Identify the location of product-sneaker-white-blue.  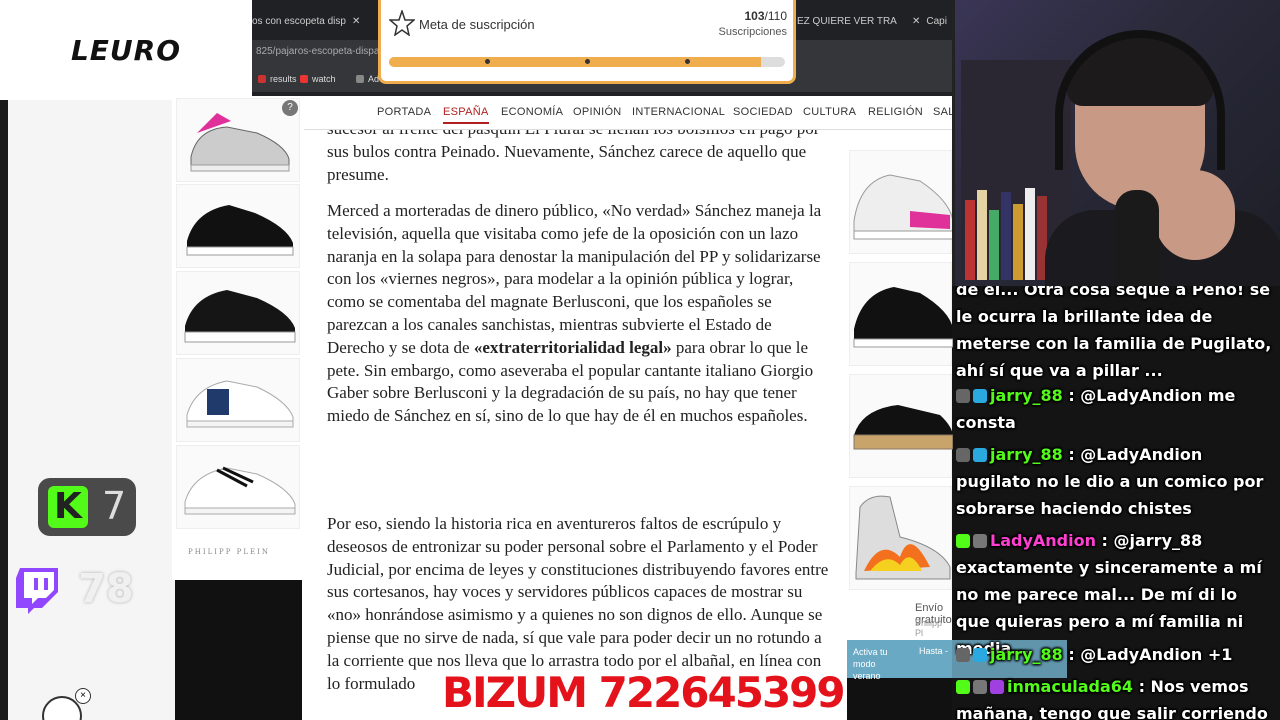
(238, 400).